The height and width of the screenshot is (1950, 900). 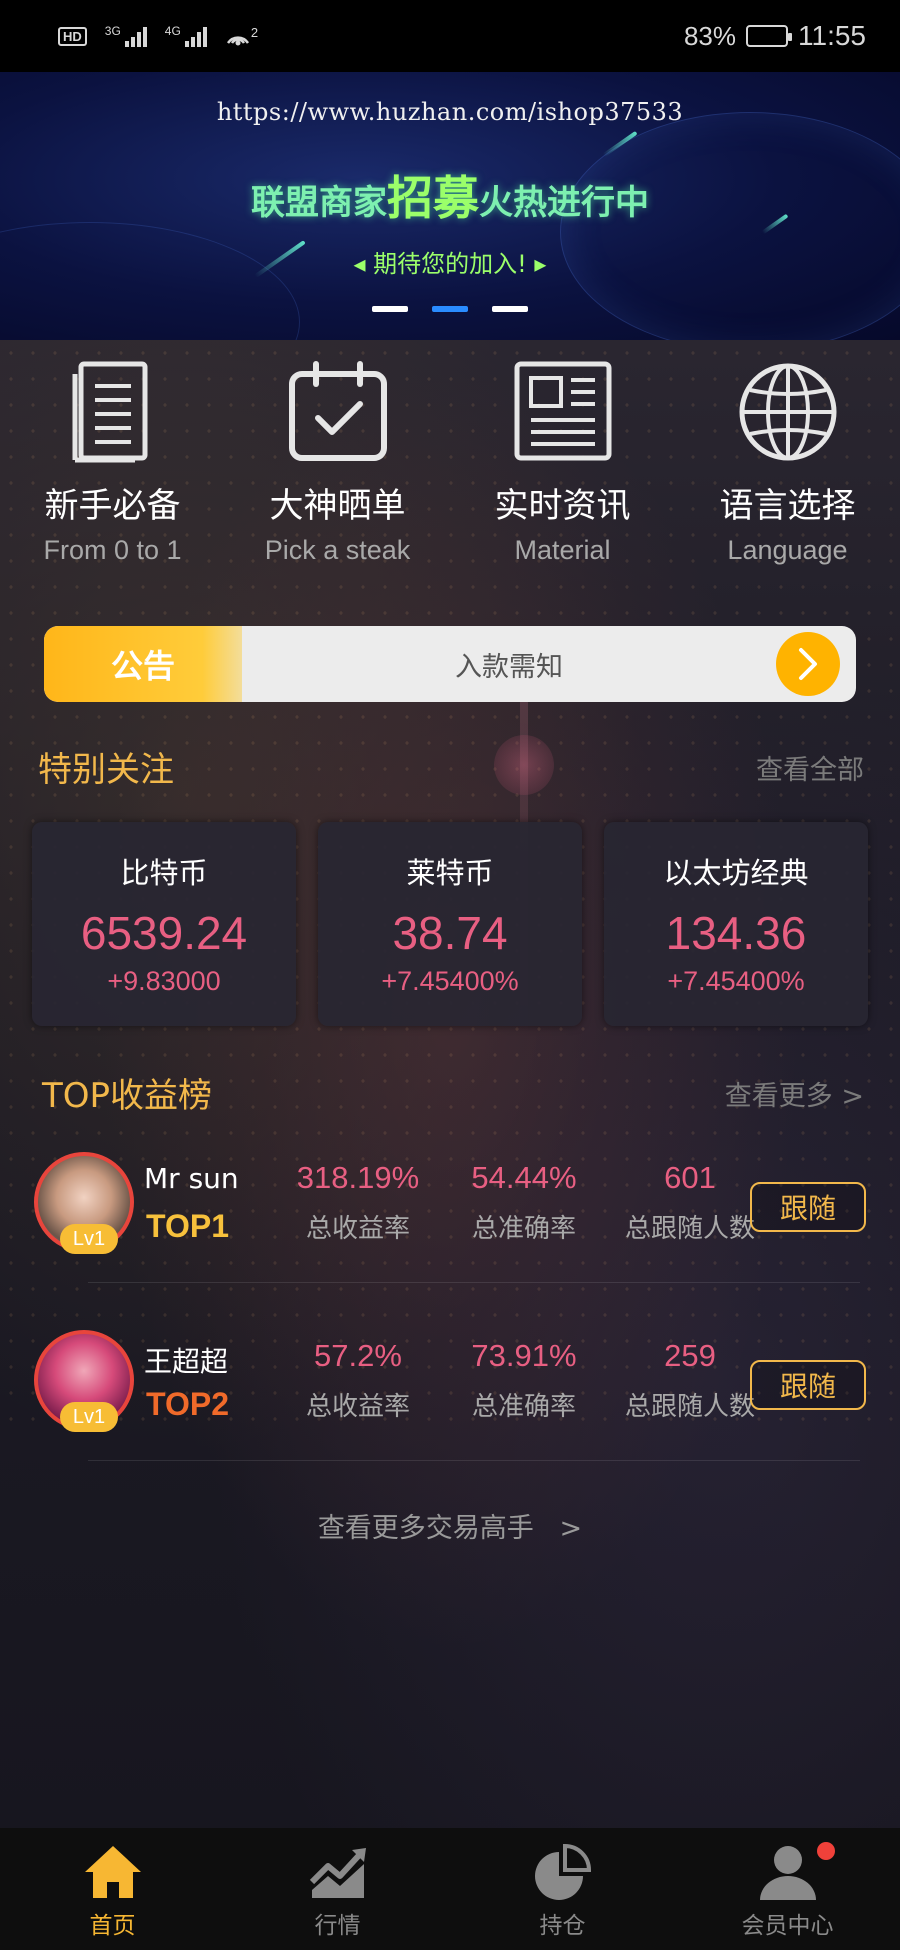 What do you see at coordinates (358, 1202) in the screenshot?
I see `stat-profit: 318.19% 总收益率` at bounding box center [358, 1202].